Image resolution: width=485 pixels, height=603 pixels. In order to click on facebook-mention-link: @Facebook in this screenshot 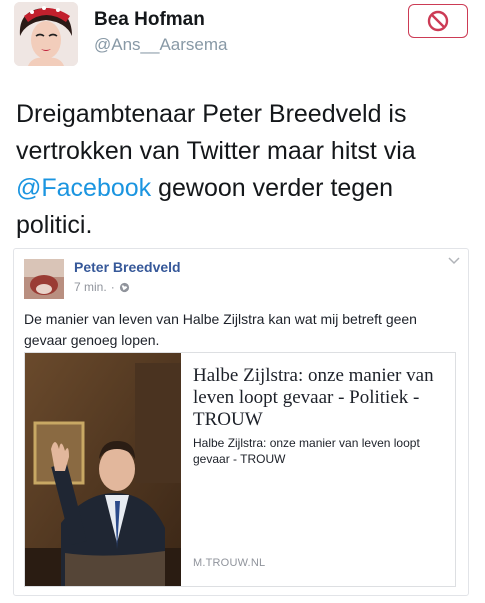, I will do `click(83, 188)`.